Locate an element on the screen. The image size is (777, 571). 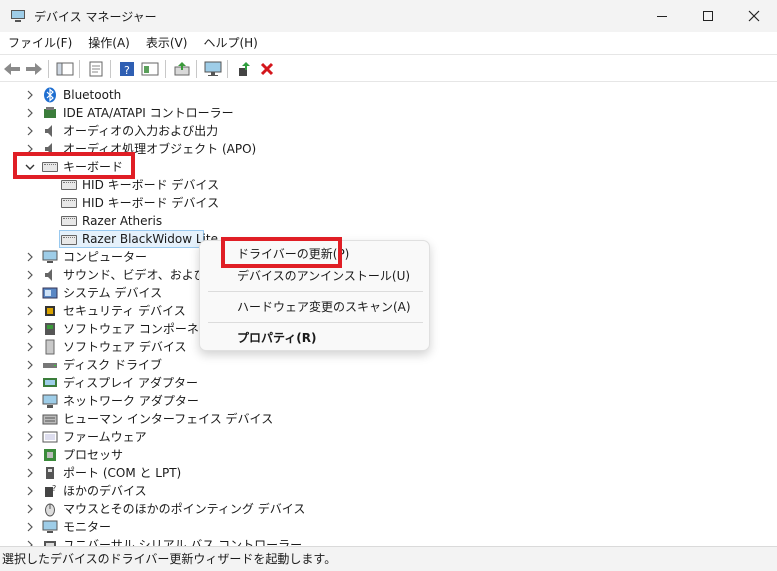
minimize-button is located at coordinates (662, 16).